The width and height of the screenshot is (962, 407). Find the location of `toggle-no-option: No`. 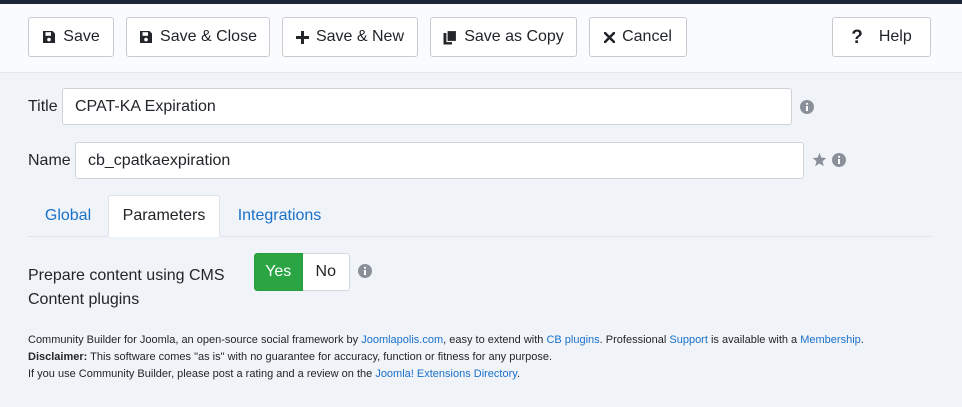

toggle-no-option: No is located at coordinates (326, 272).